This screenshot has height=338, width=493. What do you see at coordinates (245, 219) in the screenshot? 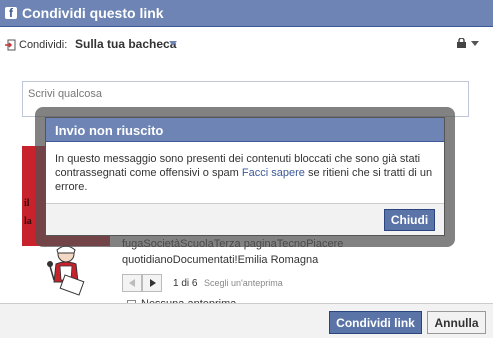
I see `error-dialog-footer: Chiudi` at bounding box center [245, 219].